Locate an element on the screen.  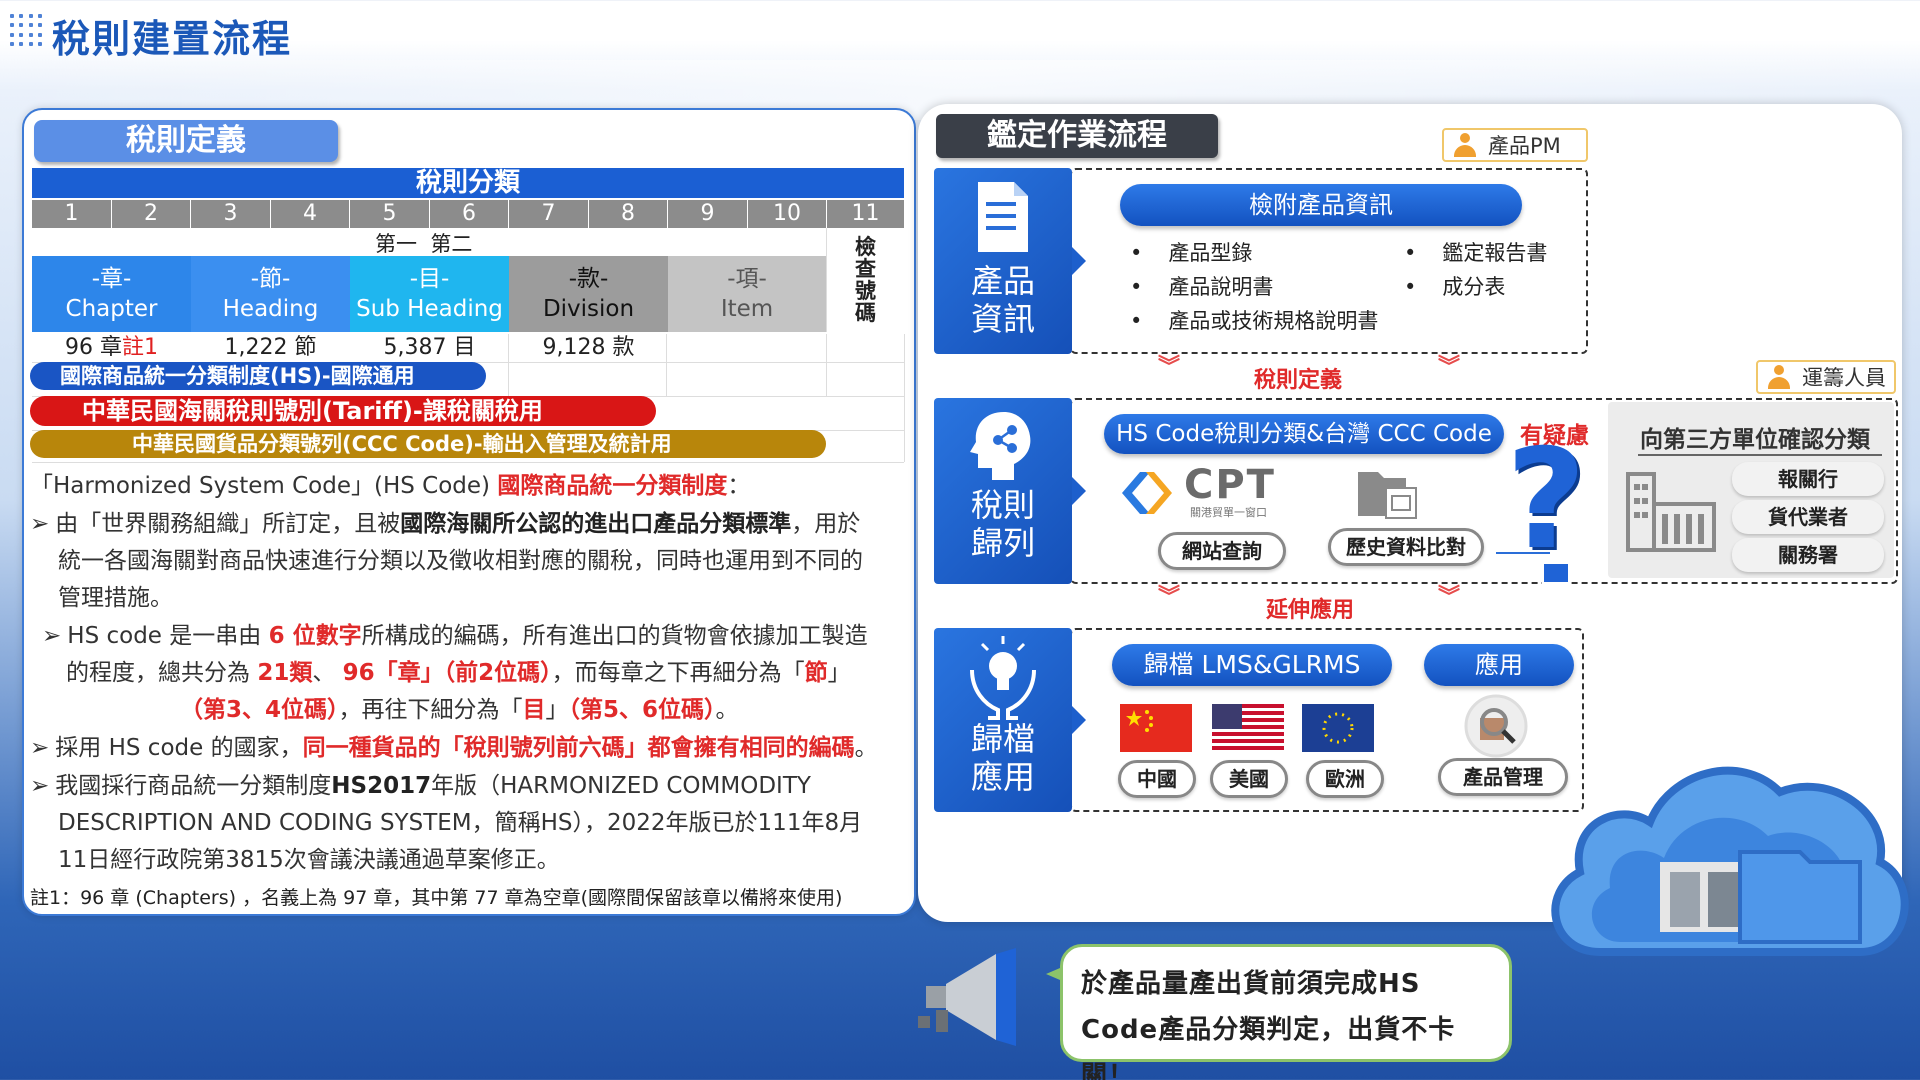
desc-point-2-line2: 的程度，總共分為 21類、 96「章」（前2位碼），而每章之下再細分為「節」 is located at coordinates (458, 673).